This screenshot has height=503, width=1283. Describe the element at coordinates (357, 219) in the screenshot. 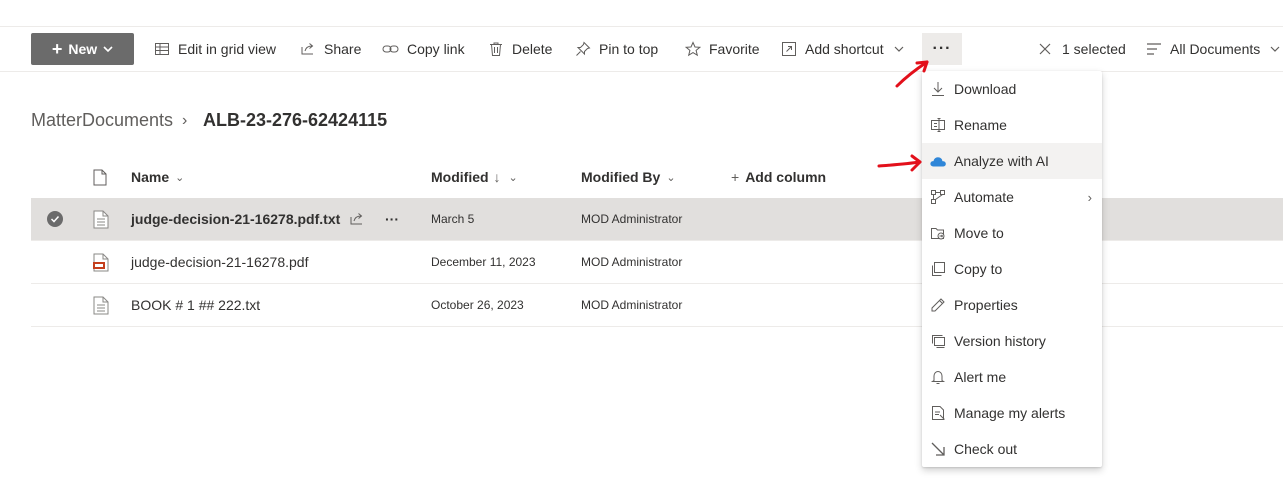

I see `share-icon` at that location.